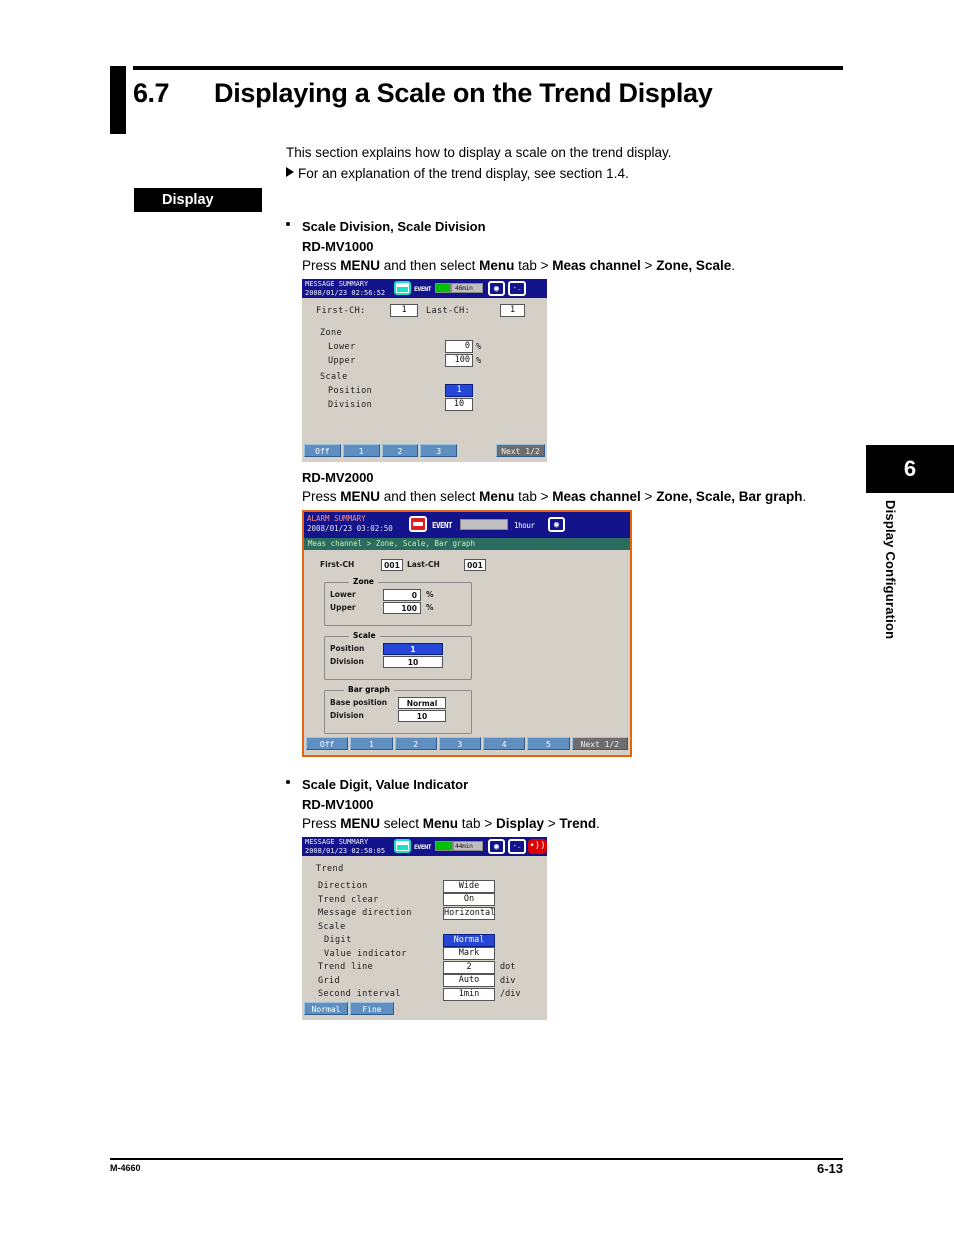 This screenshot has width=954, height=1235. What do you see at coordinates (332, 926) in the screenshot?
I see `screen3-row-label-3: Scale` at bounding box center [332, 926].